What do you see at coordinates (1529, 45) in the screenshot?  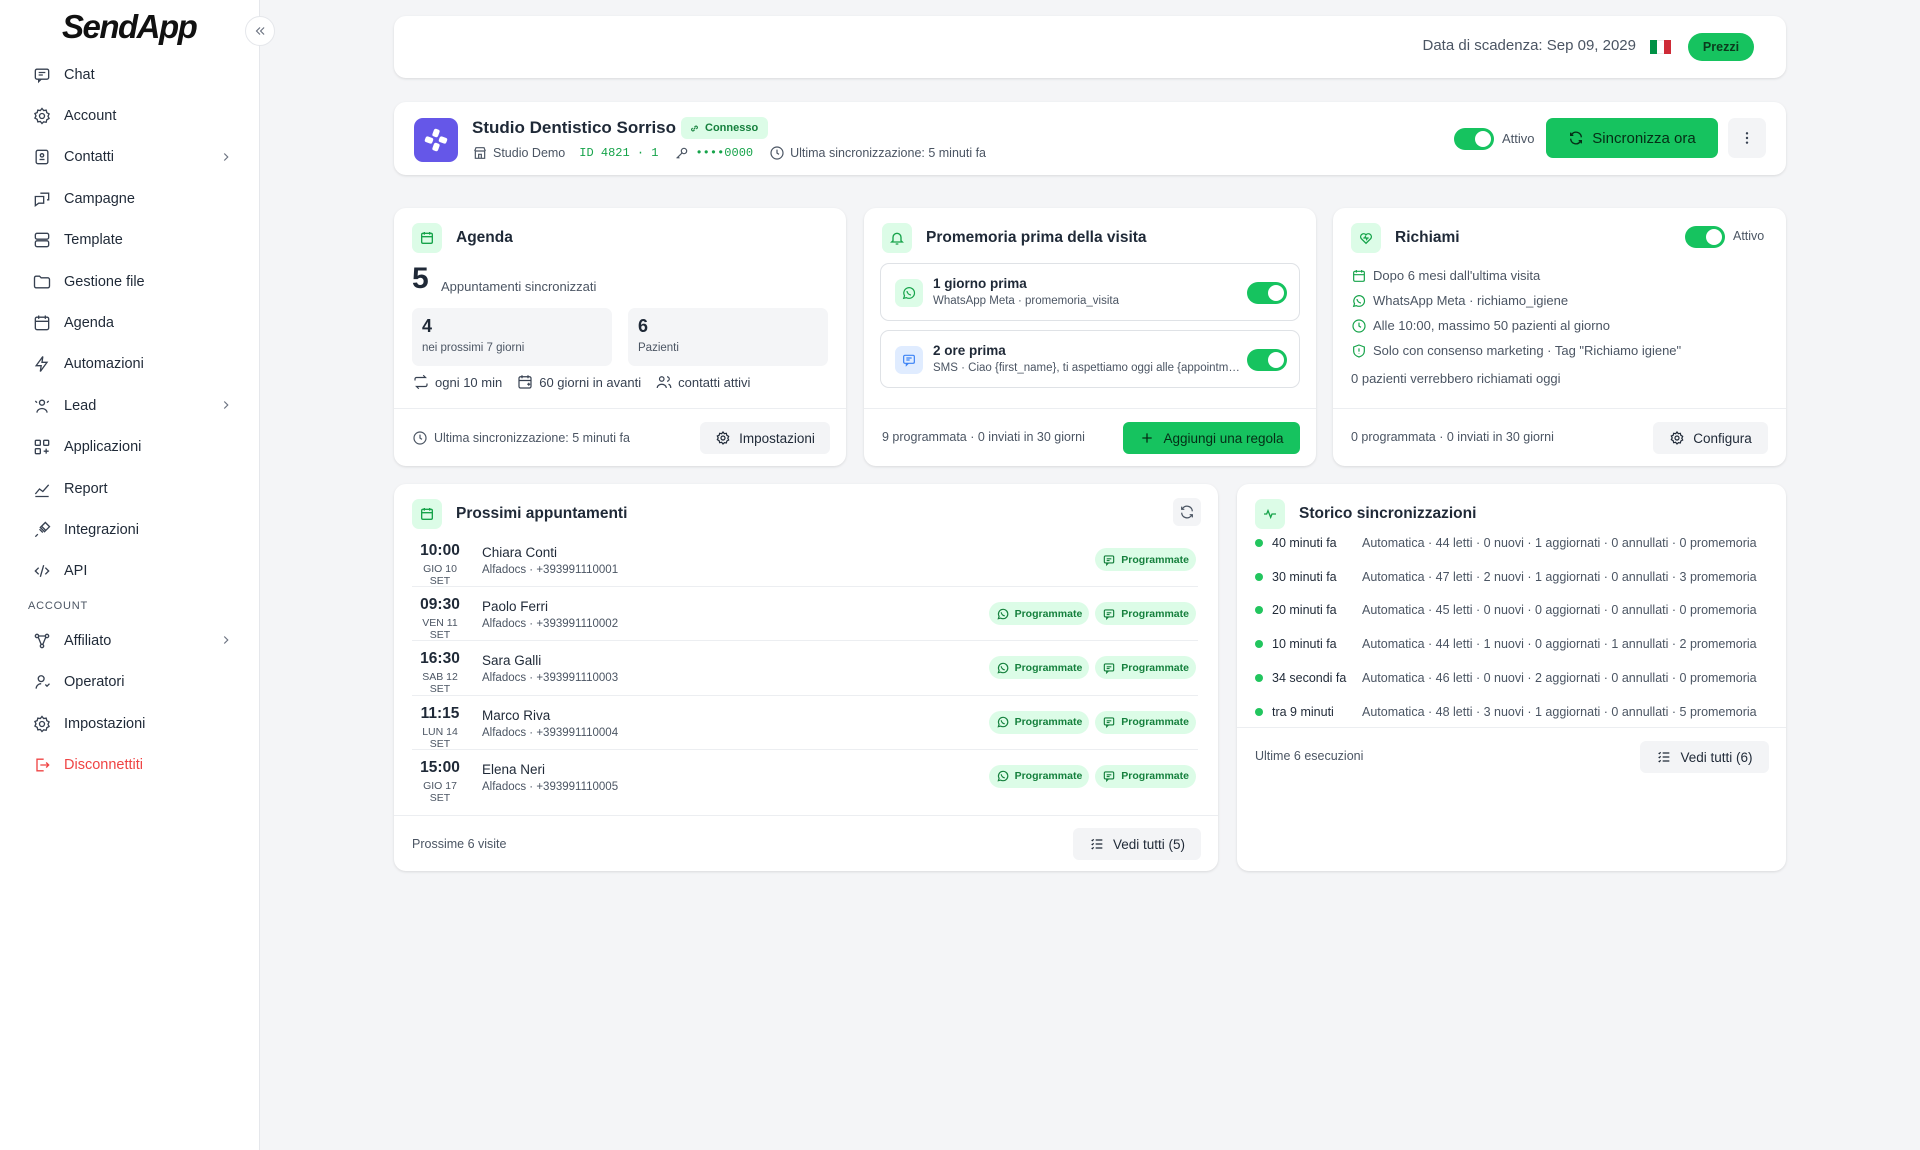 I see `due-date: Data di scadenza: Sep 09, 2029` at bounding box center [1529, 45].